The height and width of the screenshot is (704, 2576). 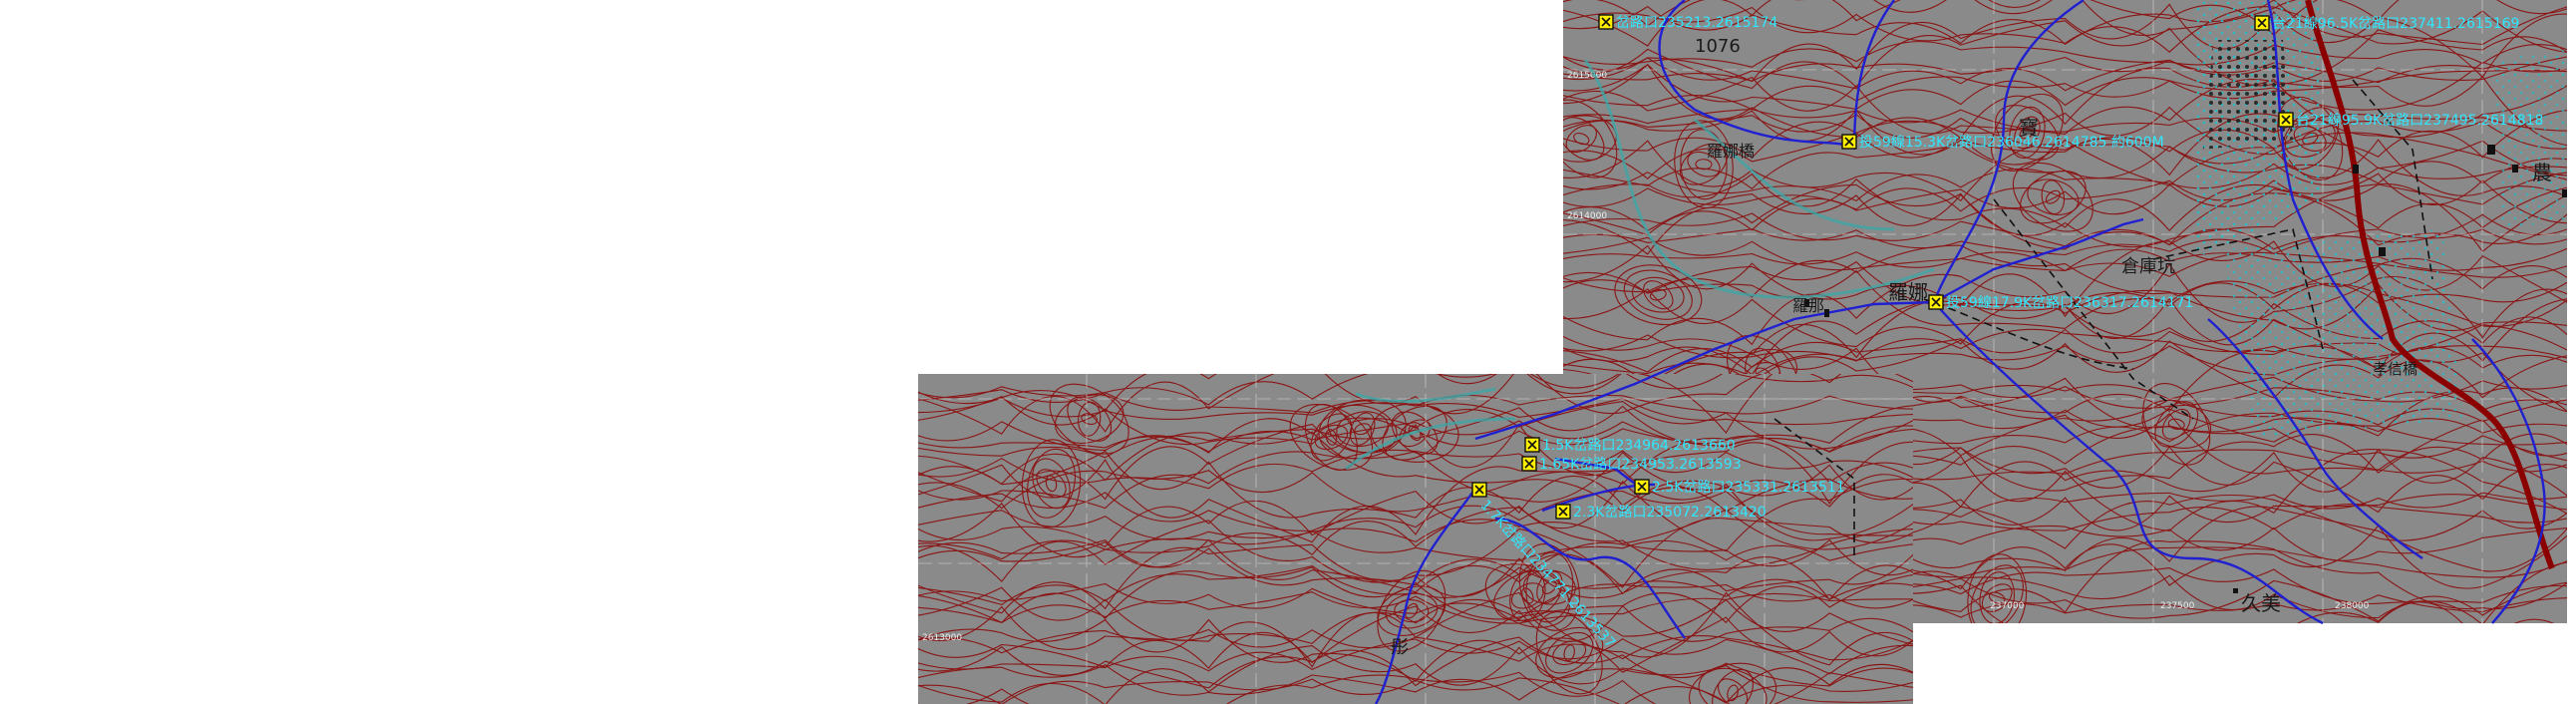 I want to click on waypoint-label: 1.65K岔路口234953.2613593, so click(x=1640, y=465).